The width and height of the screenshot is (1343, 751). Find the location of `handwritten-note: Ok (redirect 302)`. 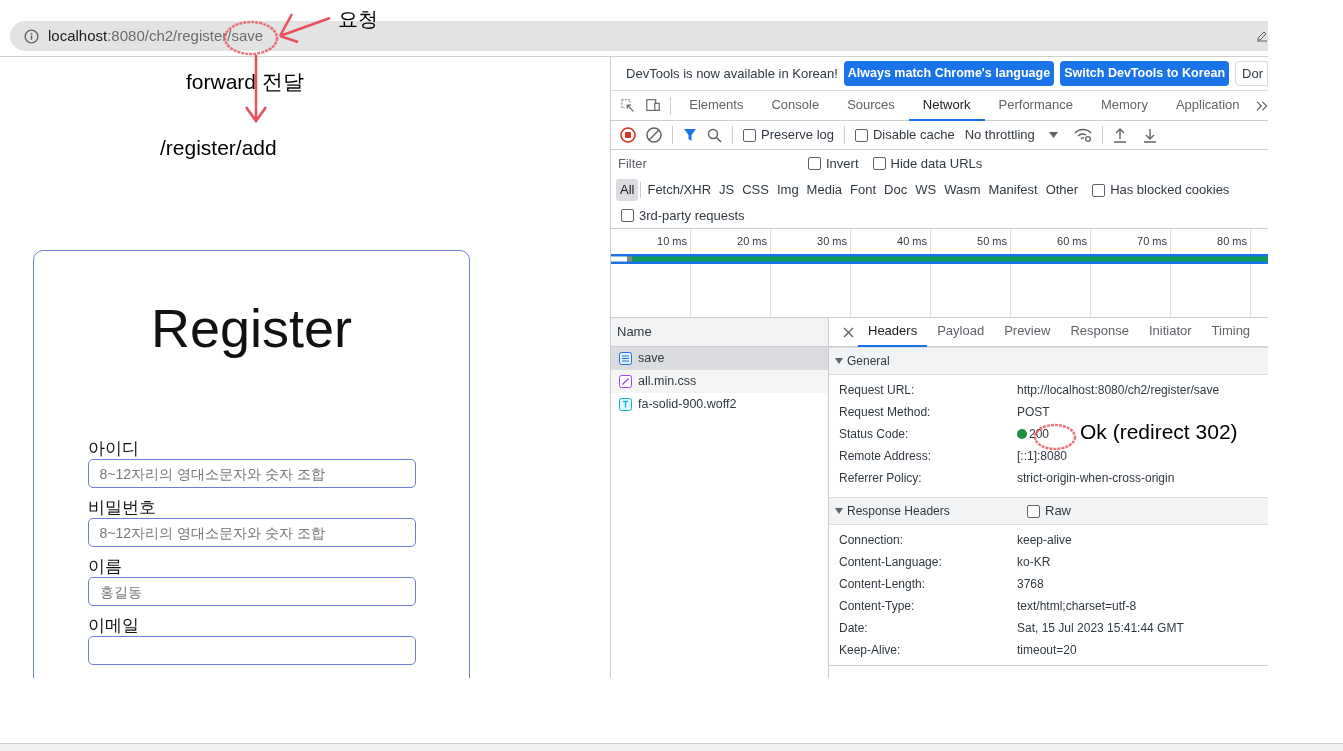

handwritten-note: Ok (redirect 302) is located at coordinates (1159, 432).